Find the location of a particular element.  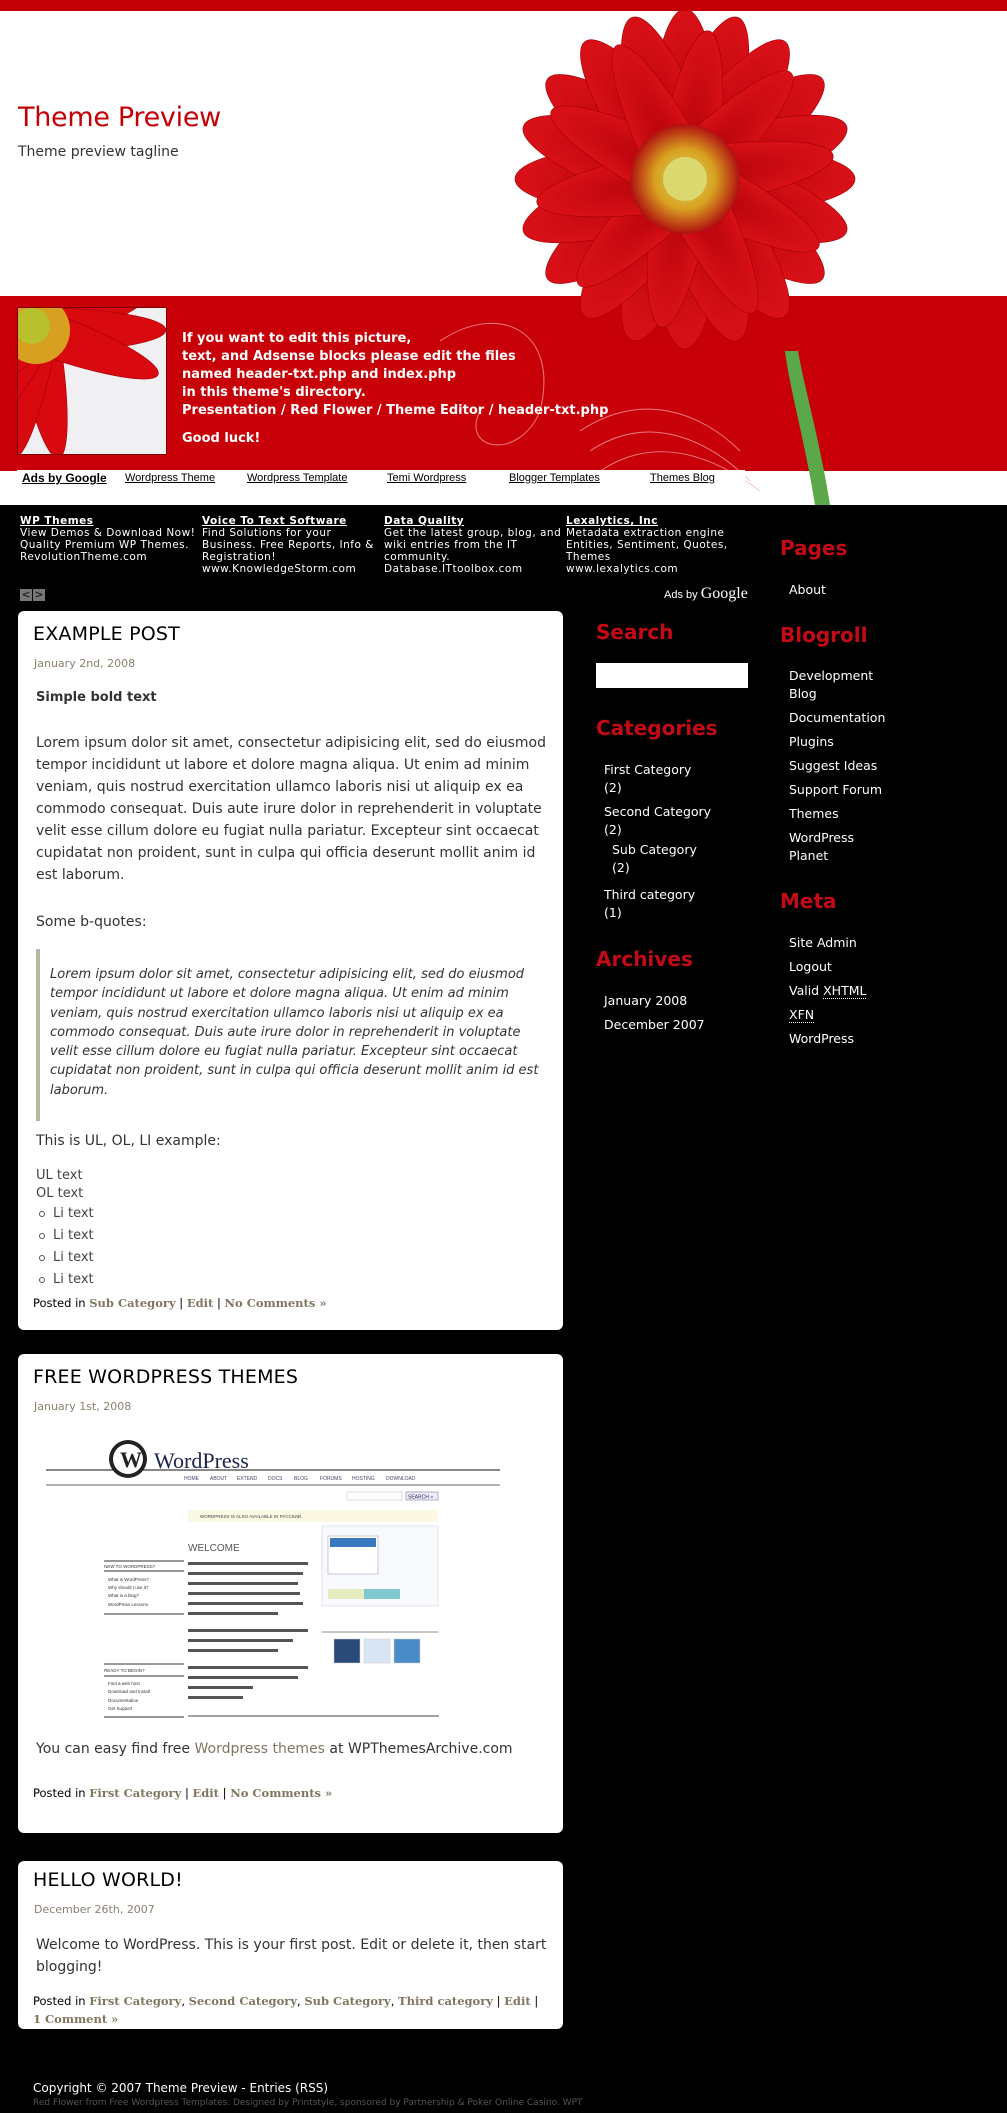

subcategory-item: Sub Category (2) is located at coordinates (662, 859).